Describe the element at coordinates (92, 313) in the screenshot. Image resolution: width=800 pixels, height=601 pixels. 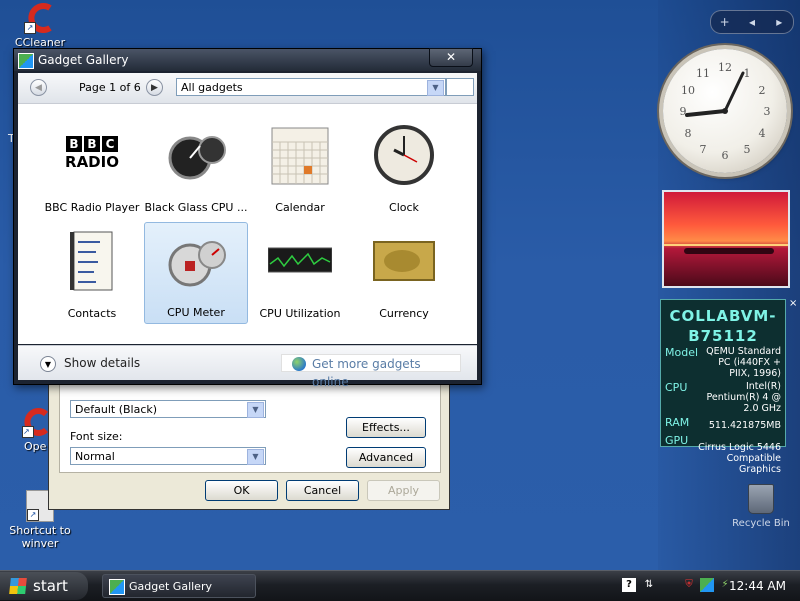
I see `gadget-label: Contacts` at that location.